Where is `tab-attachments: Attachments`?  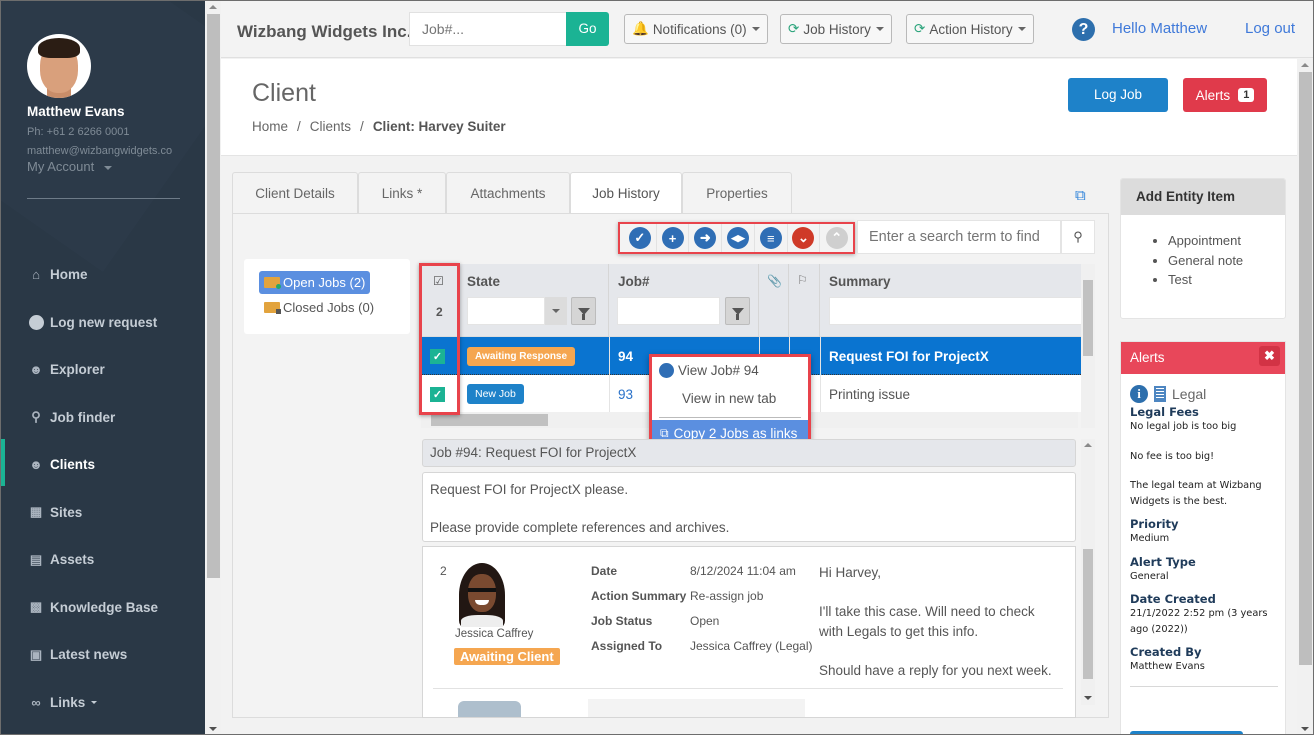 tab-attachments: Attachments is located at coordinates (508, 193).